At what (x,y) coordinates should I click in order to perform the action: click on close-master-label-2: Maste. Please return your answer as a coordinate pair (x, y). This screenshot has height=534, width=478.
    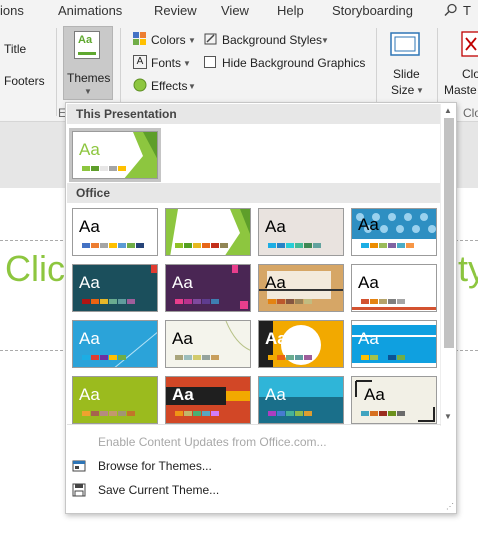
    Looking at the image, I should click on (460, 90).